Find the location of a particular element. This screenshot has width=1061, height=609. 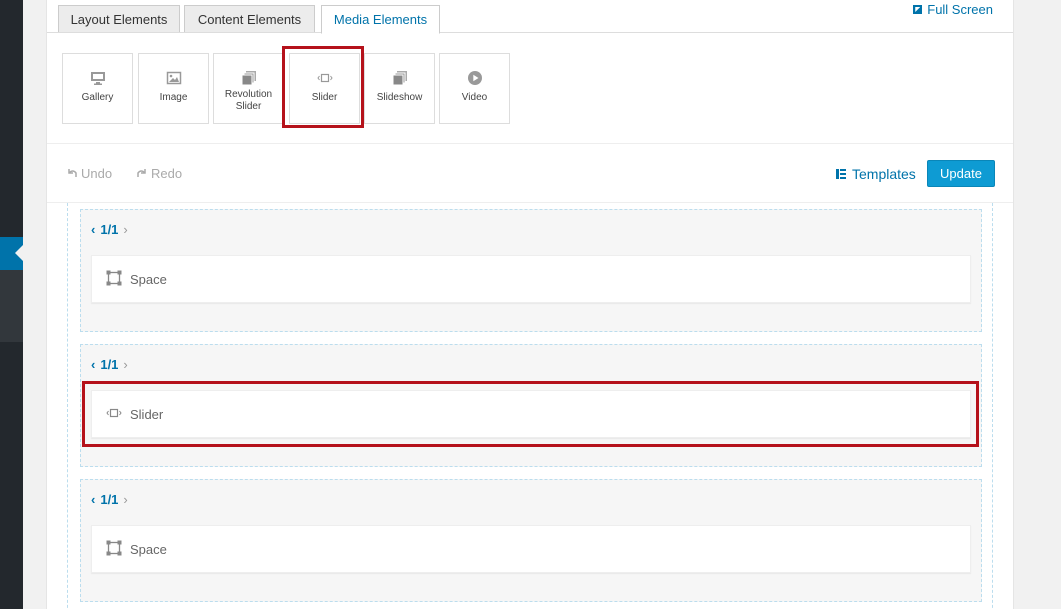

tile-video-label: Video is located at coordinates (474, 97).